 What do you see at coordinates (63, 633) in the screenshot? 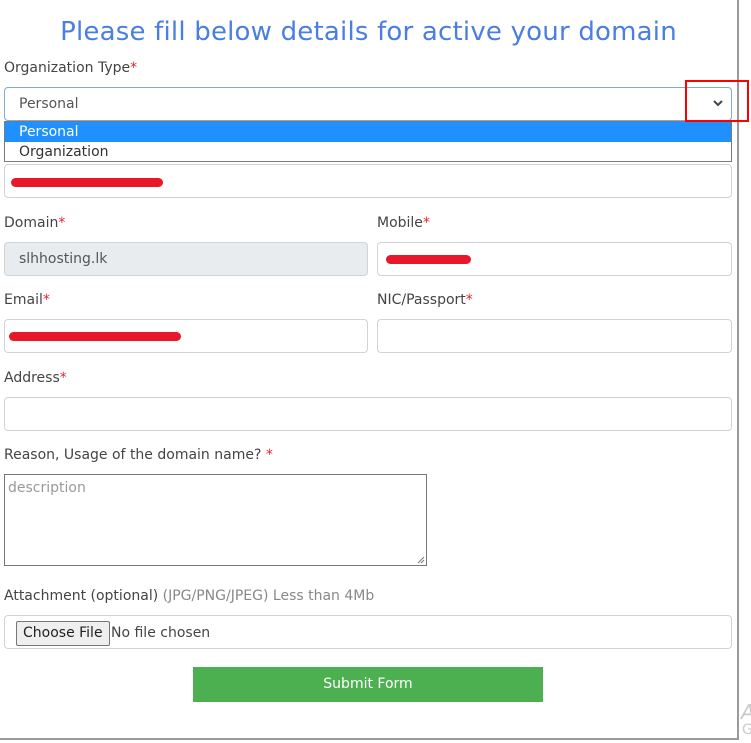
I see `choose-file-button: Choose File` at bounding box center [63, 633].